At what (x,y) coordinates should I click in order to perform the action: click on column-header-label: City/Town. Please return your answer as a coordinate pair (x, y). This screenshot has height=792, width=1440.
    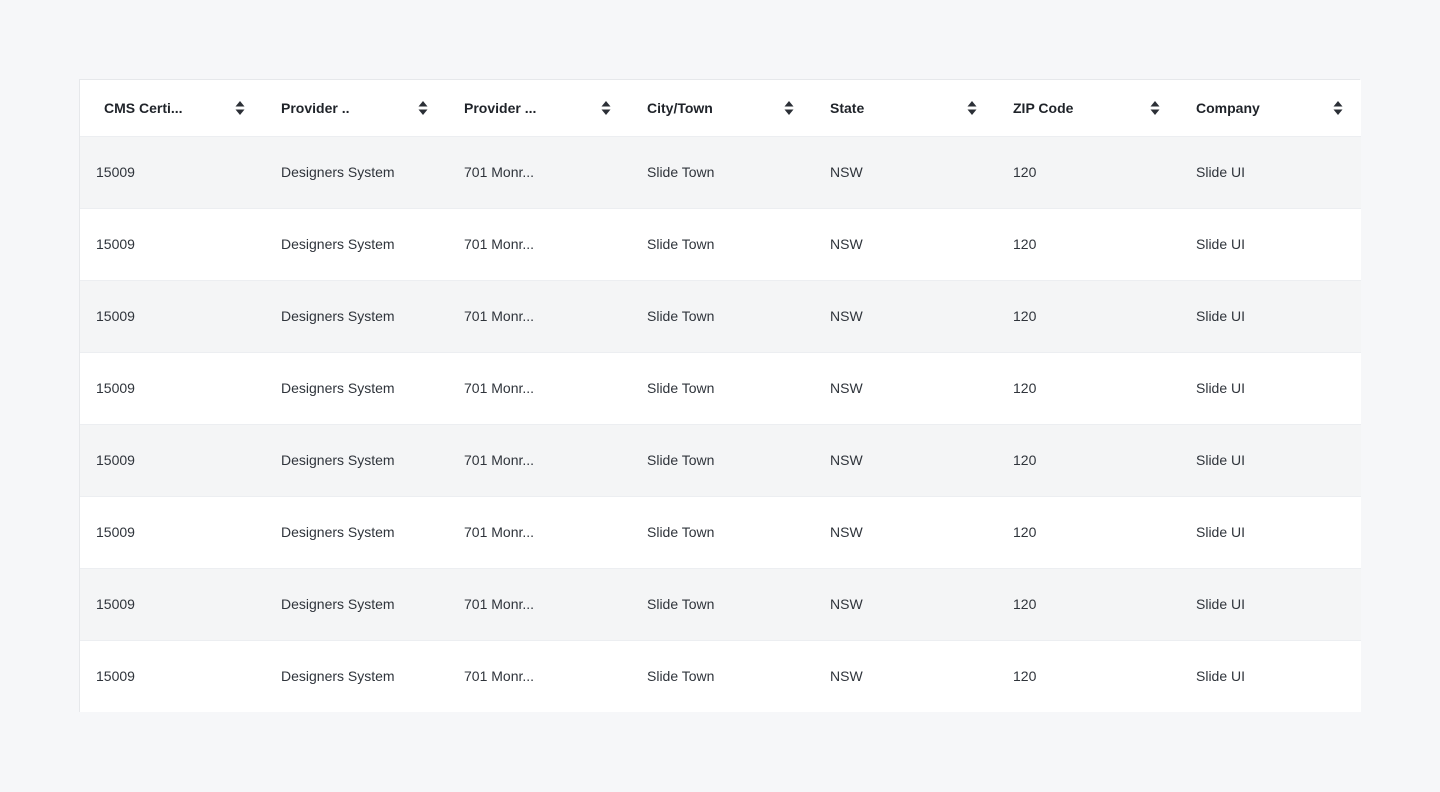
    Looking at the image, I should click on (680, 107).